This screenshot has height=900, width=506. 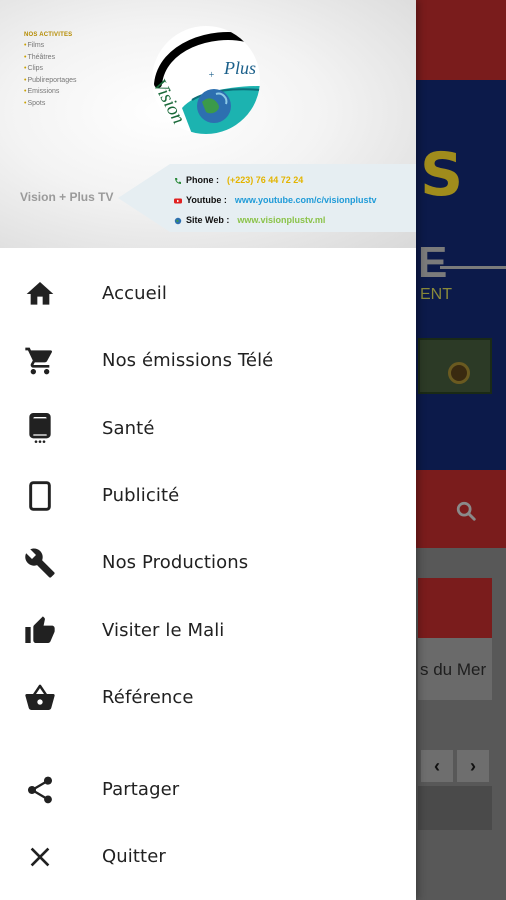 I want to click on activity-item: •Films, so click(x=34, y=45).